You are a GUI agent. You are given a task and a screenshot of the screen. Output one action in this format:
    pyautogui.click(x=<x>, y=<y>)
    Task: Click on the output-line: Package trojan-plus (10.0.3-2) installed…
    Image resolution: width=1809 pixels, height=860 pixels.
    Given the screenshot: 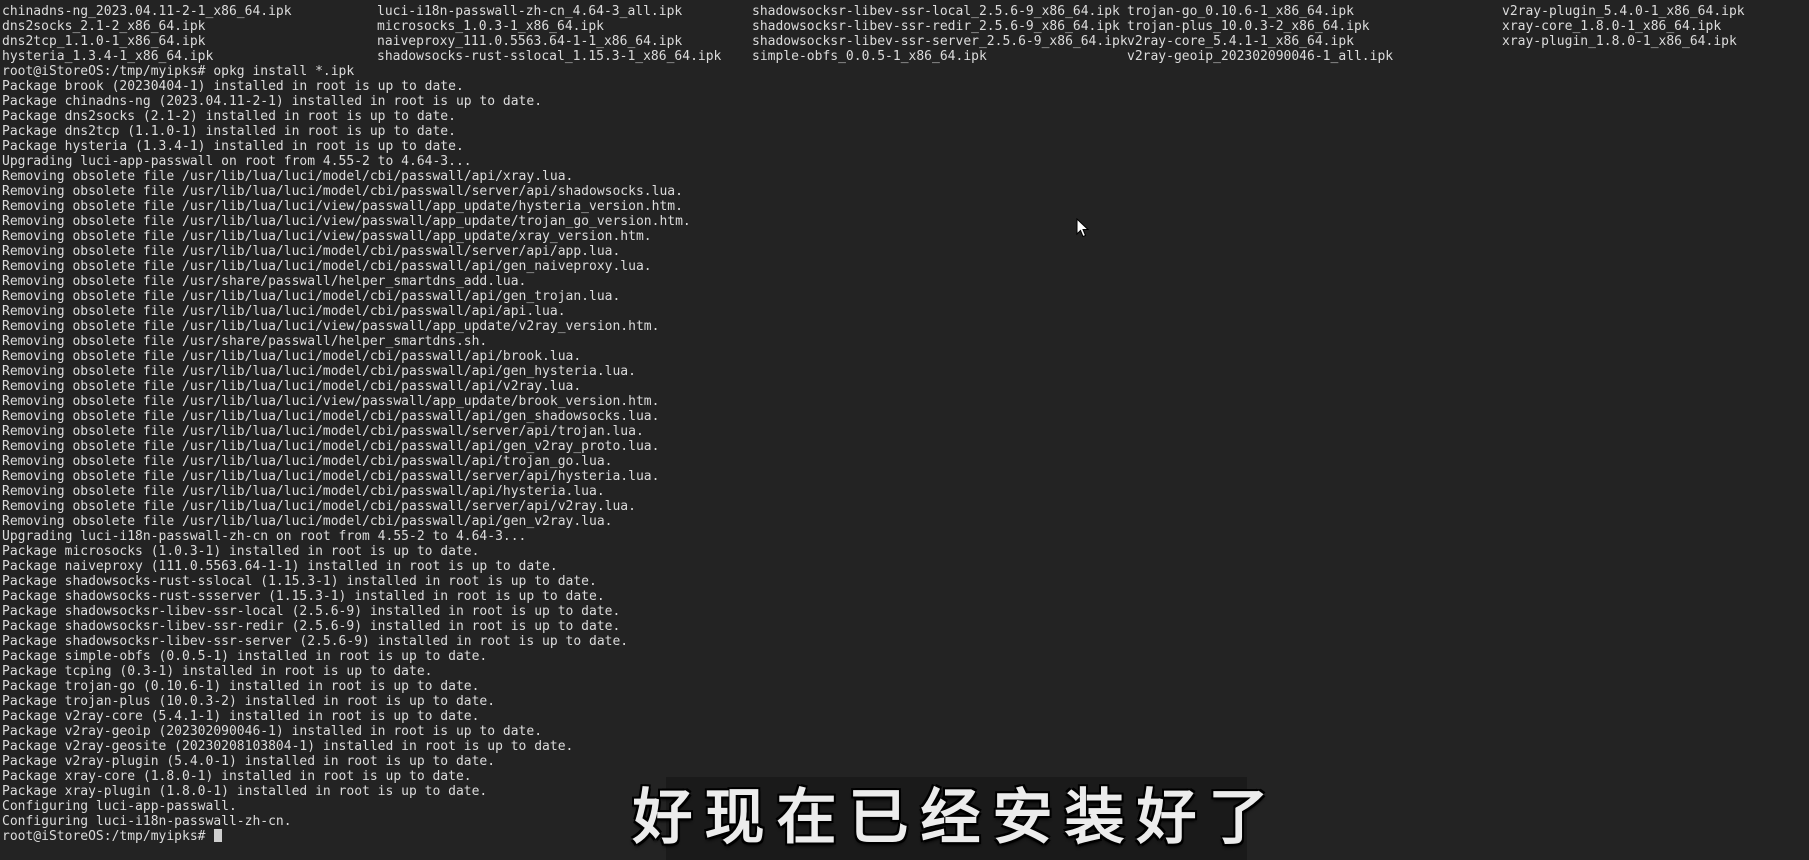 What is the action you would take?
    pyautogui.click(x=249, y=701)
    